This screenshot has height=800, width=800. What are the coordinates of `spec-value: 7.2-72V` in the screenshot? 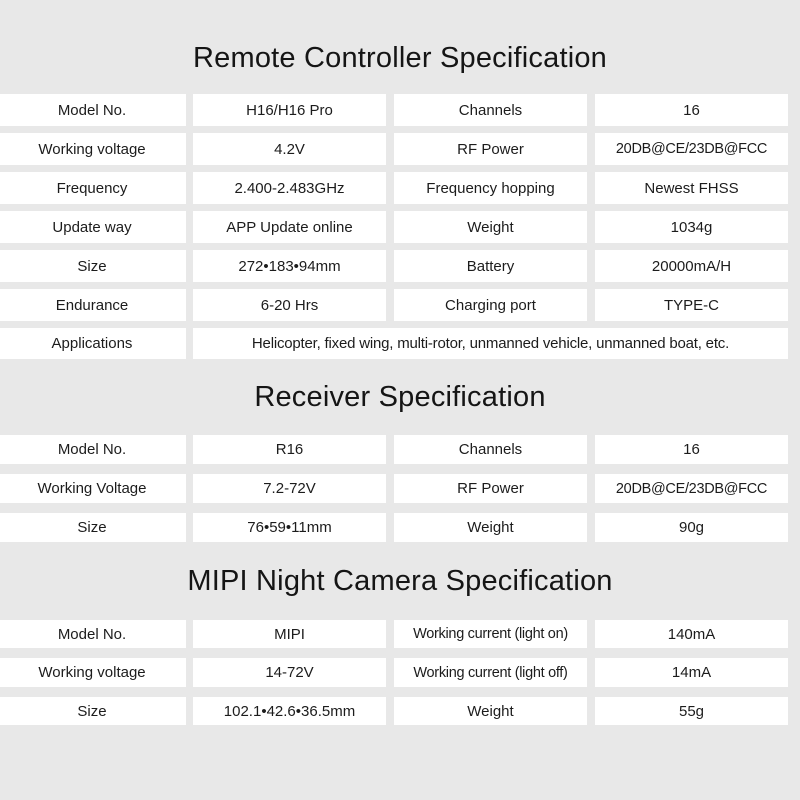 It's located at (289, 488).